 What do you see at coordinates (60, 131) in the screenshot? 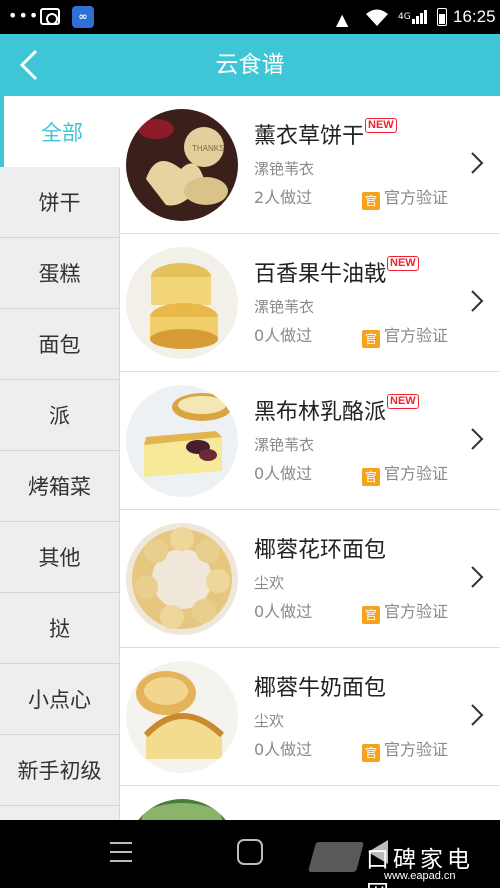
I see `sidebar-item-all: 全部` at bounding box center [60, 131].